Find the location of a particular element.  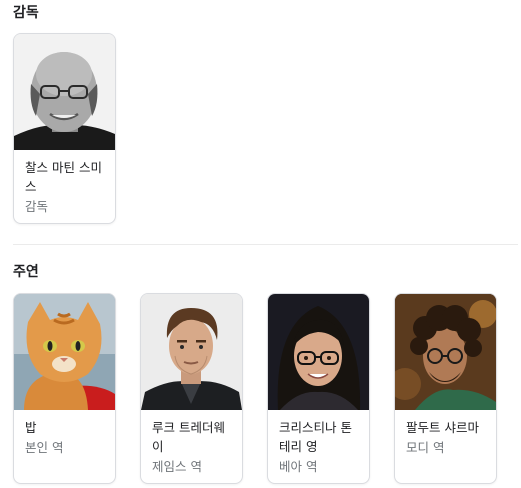

person-card-cast-2: 루크 트레더웨이 제임스 역 is located at coordinates (191, 388).